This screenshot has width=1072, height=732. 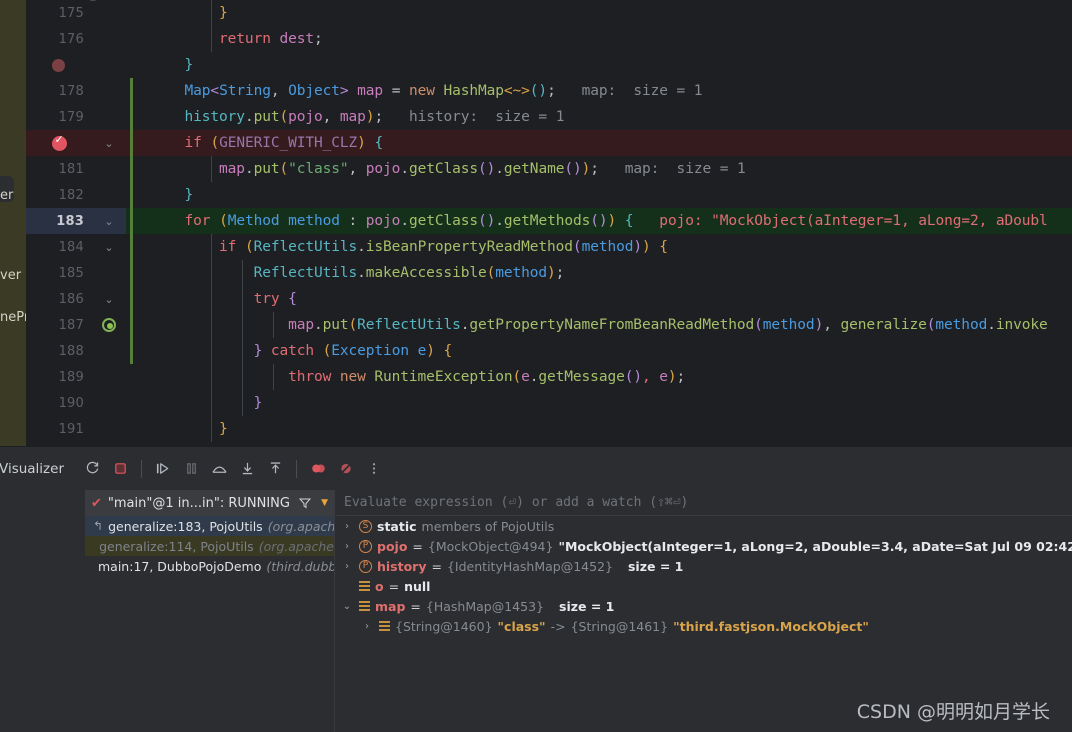 I want to click on toolbar-divider, so click(x=141, y=468).